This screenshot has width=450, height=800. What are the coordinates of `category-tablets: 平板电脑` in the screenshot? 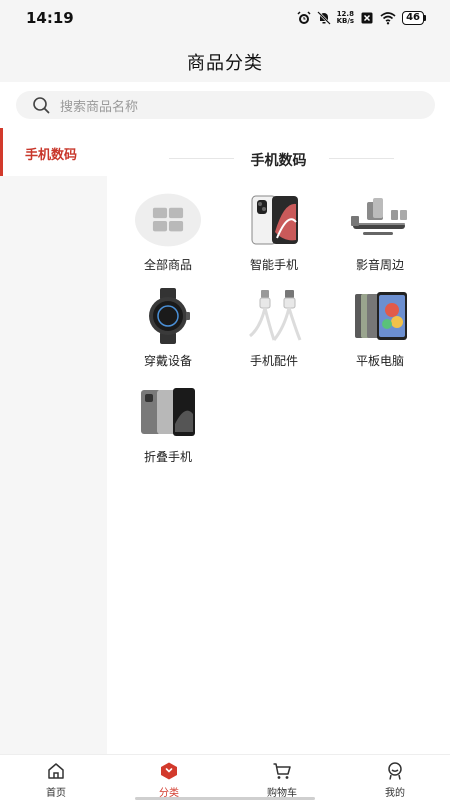 It's located at (380, 329).